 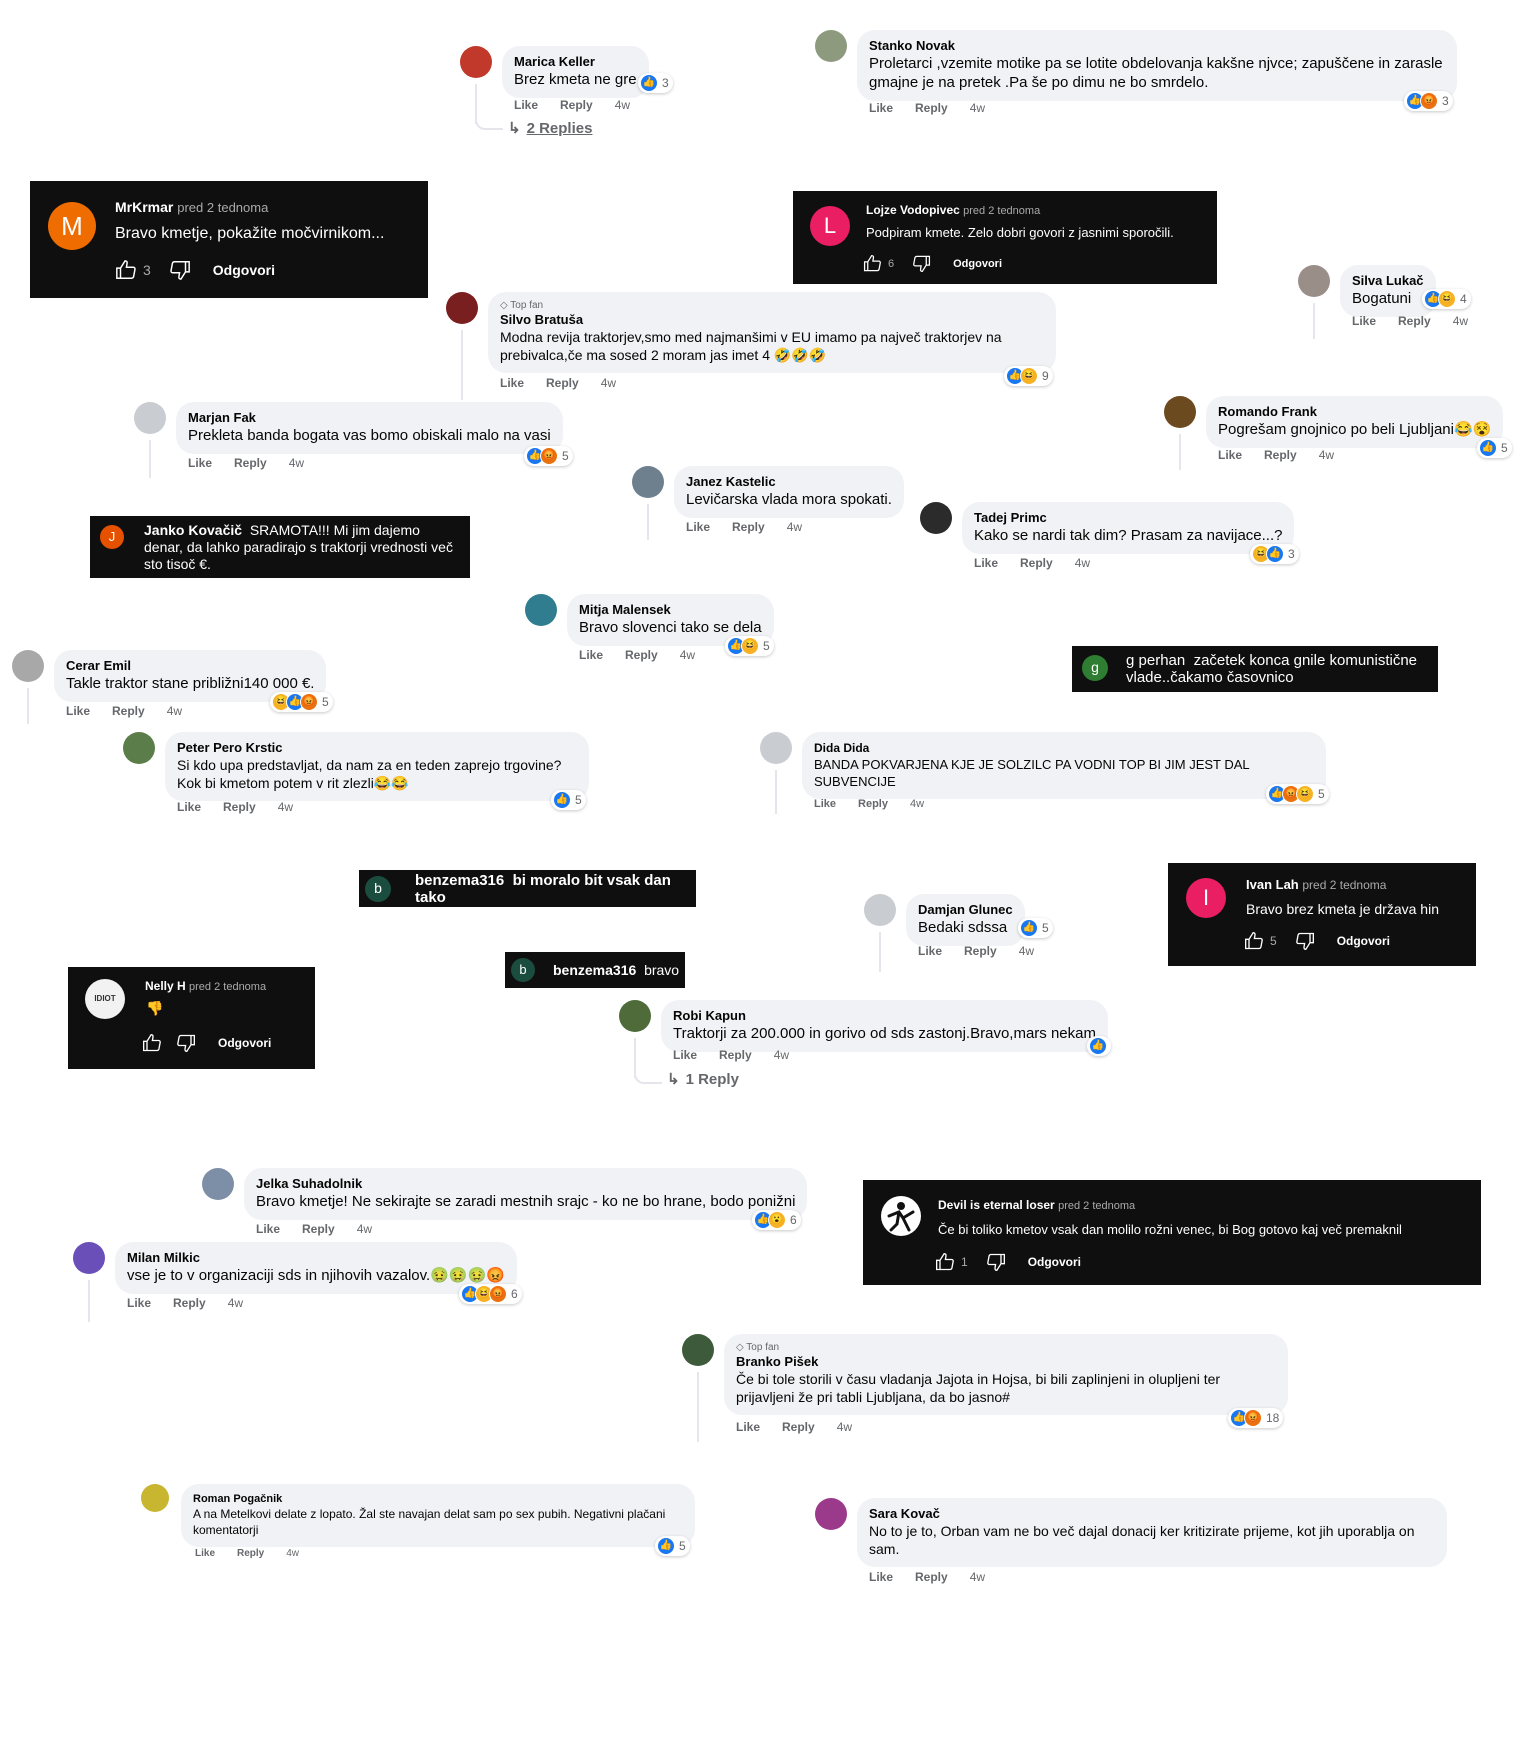 I want to click on commenter-name: Jelka Suhadolnik, so click(x=525, y=1184).